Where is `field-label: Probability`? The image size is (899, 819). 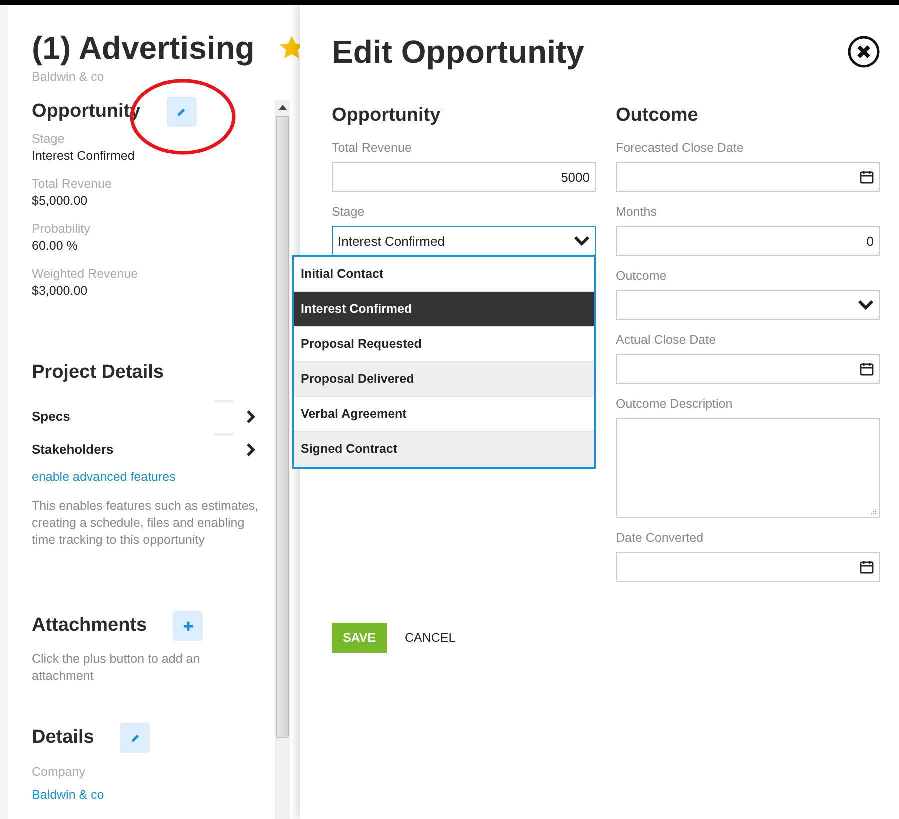
field-label: Probability is located at coordinates (62, 229).